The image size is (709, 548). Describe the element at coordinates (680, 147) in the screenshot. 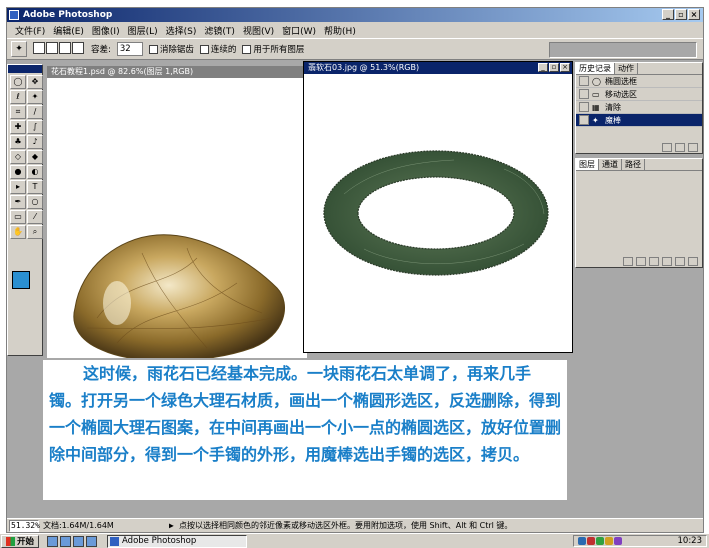

I see `new-snapshot-icon` at that location.